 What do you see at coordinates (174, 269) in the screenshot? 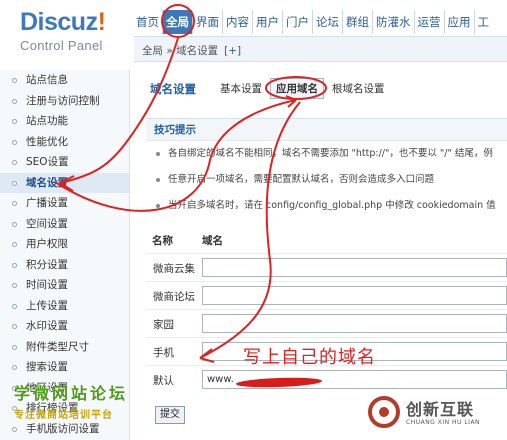
I see `row-label: 微商云集` at bounding box center [174, 269].